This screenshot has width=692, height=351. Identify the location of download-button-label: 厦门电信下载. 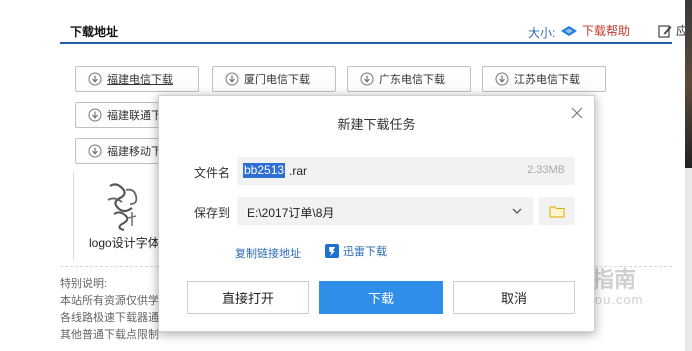
(277, 80).